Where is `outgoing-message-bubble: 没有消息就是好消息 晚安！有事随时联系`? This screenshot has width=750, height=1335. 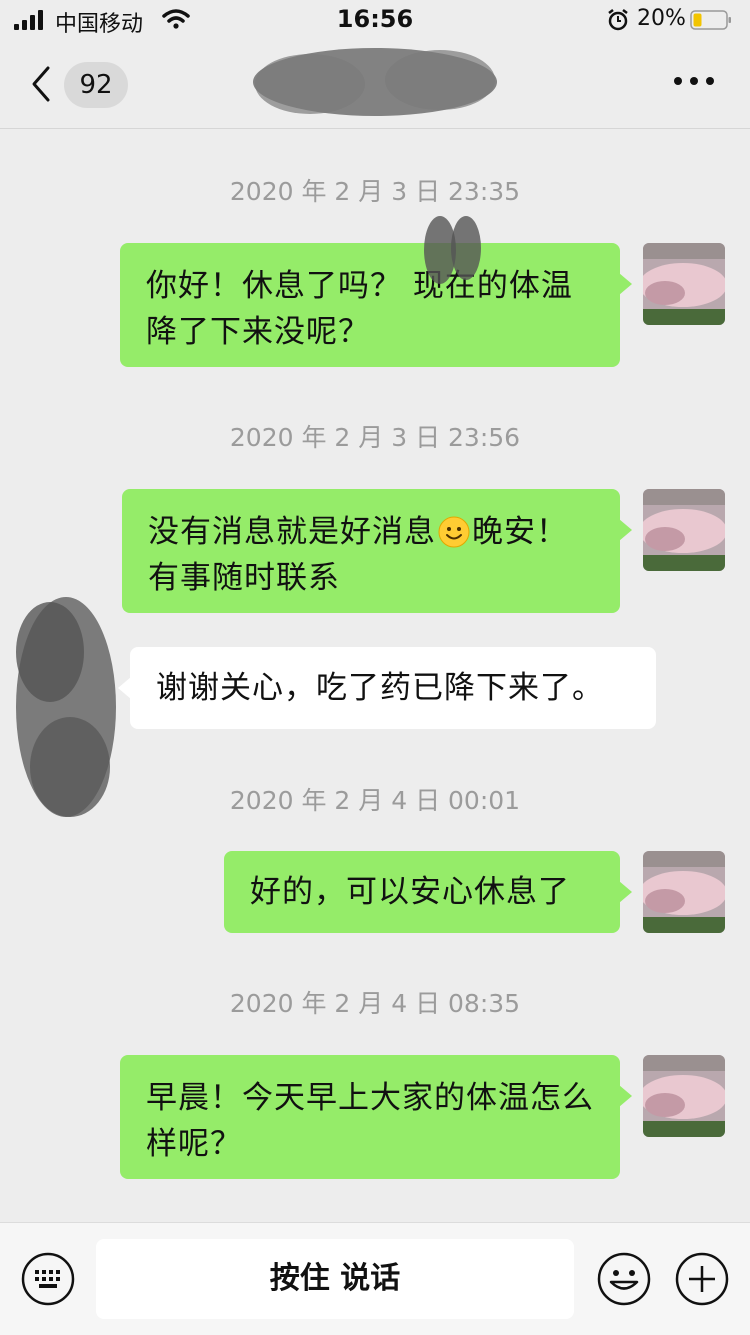
outgoing-message-bubble: 没有消息就是好消息 晚安！有事随时联系 is located at coordinates (377, 551).